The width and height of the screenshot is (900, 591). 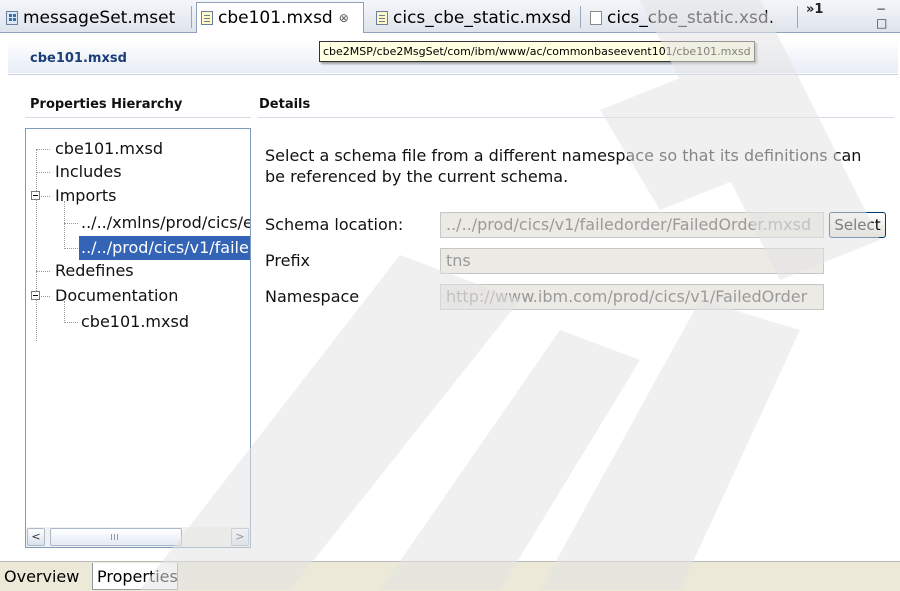 I want to click on tree-item-documentation: Documentation, so click(x=116, y=296).